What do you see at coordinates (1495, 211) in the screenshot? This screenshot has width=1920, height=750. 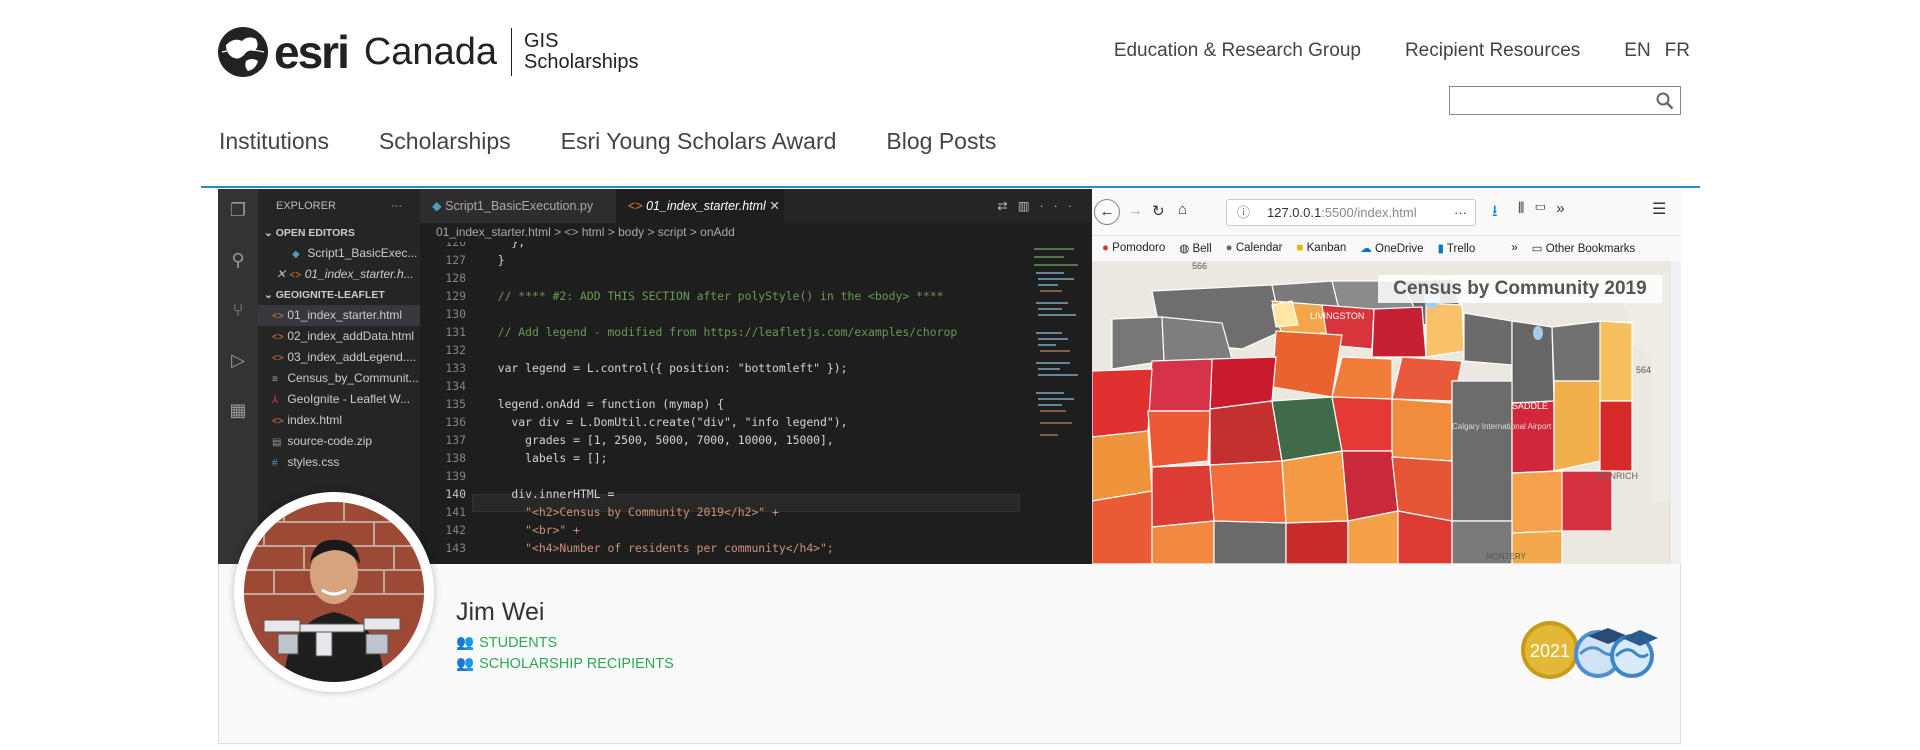 I see `download-icon: ⭳` at bounding box center [1495, 211].